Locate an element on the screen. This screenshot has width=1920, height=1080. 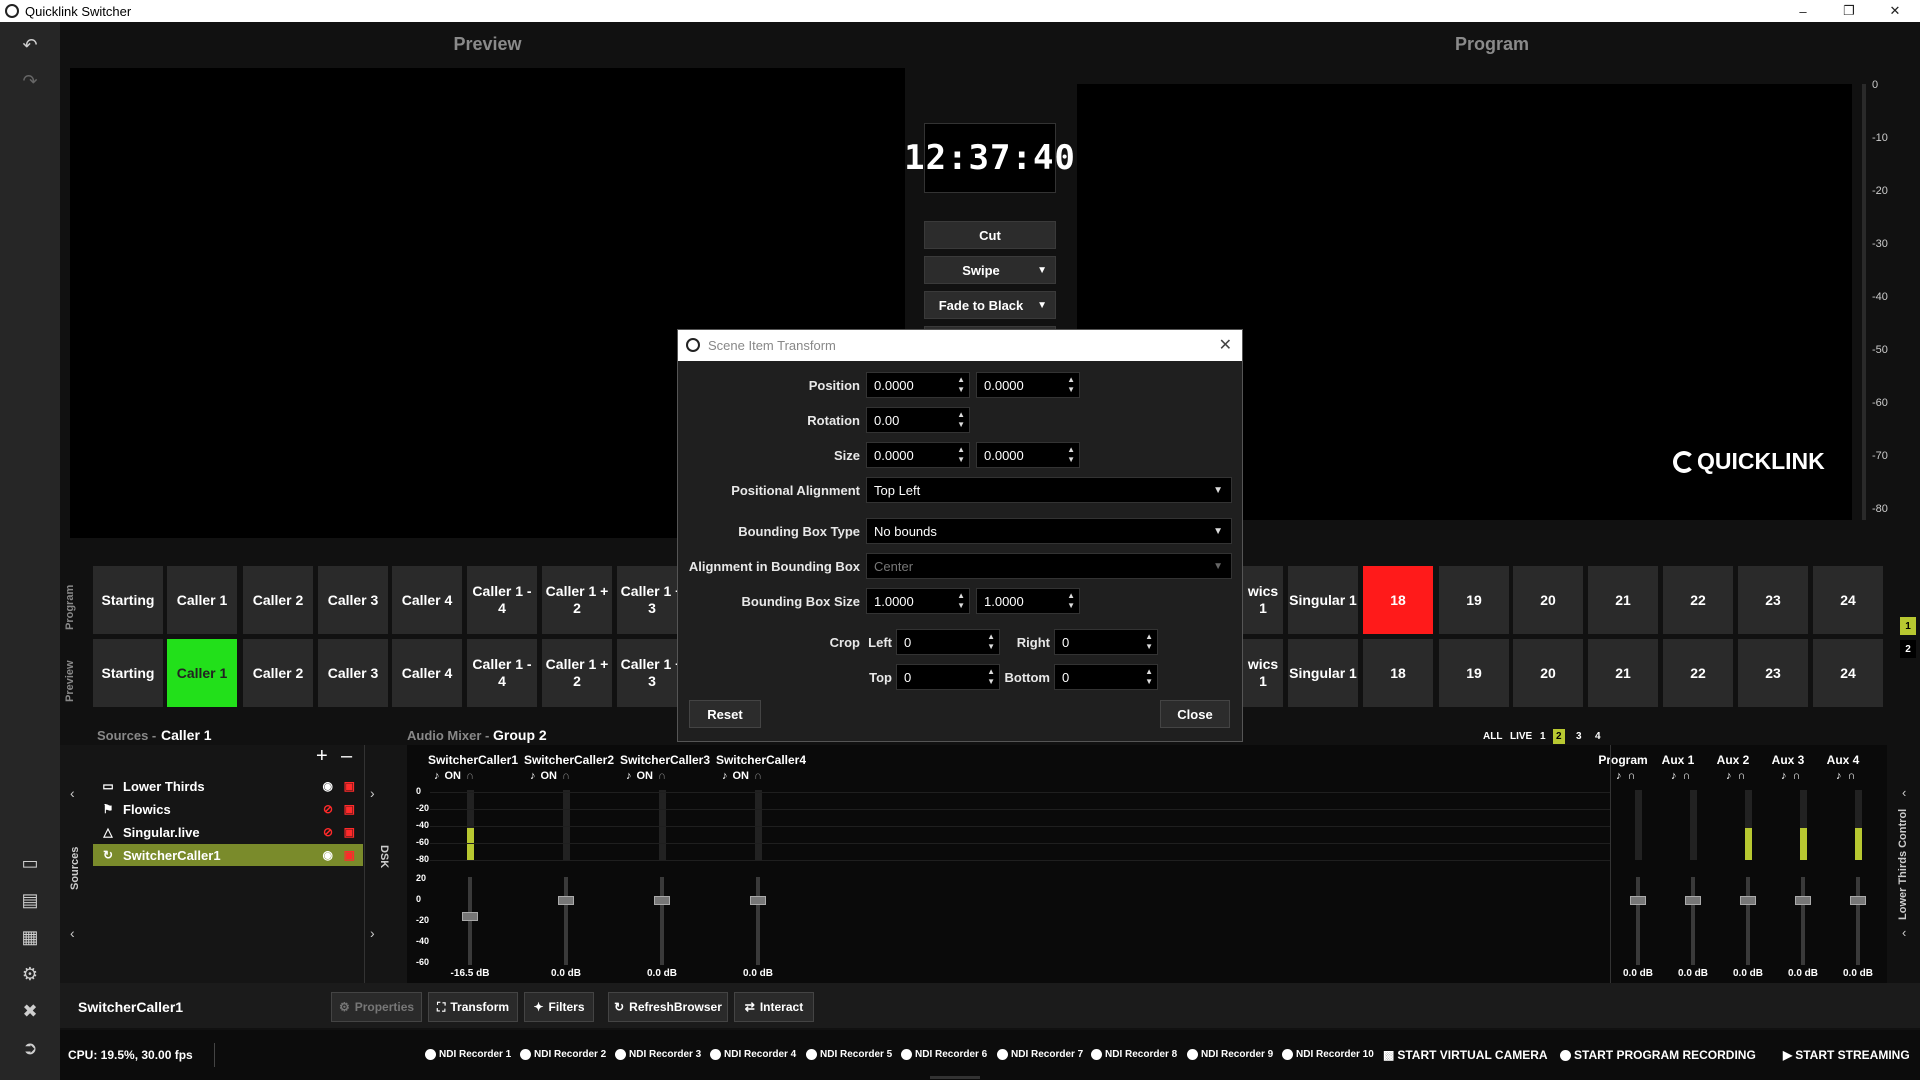
preview-scene-19: 19 is located at coordinates (1474, 673).